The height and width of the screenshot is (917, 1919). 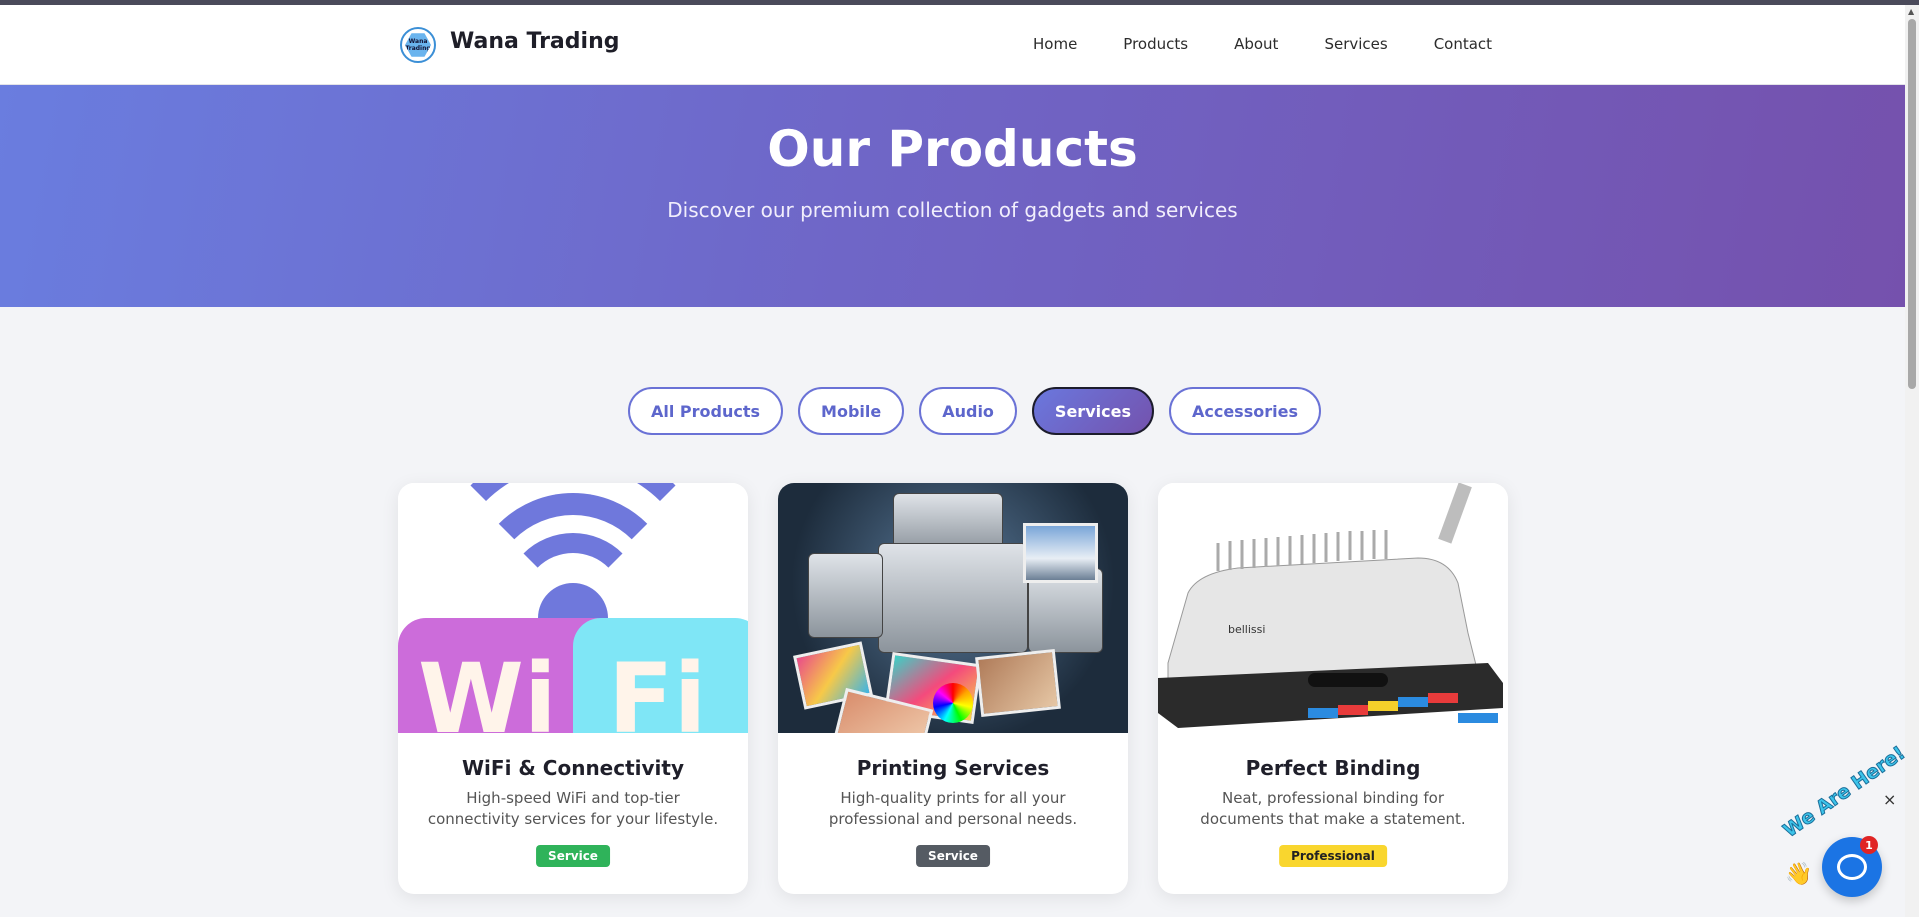 What do you see at coordinates (1911, 11) in the screenshot?
I see `scroll-up-icon: ▲` at bounding box center [1911, 11].